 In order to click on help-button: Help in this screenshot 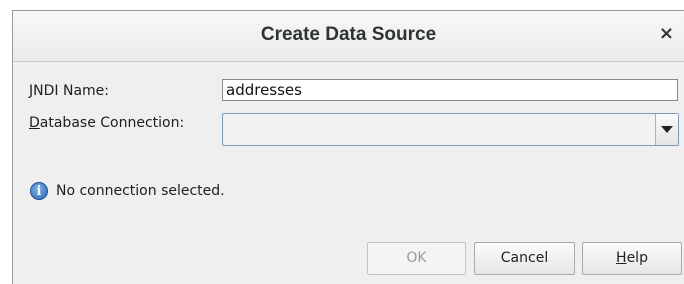, I will do `click(632, 258)`.